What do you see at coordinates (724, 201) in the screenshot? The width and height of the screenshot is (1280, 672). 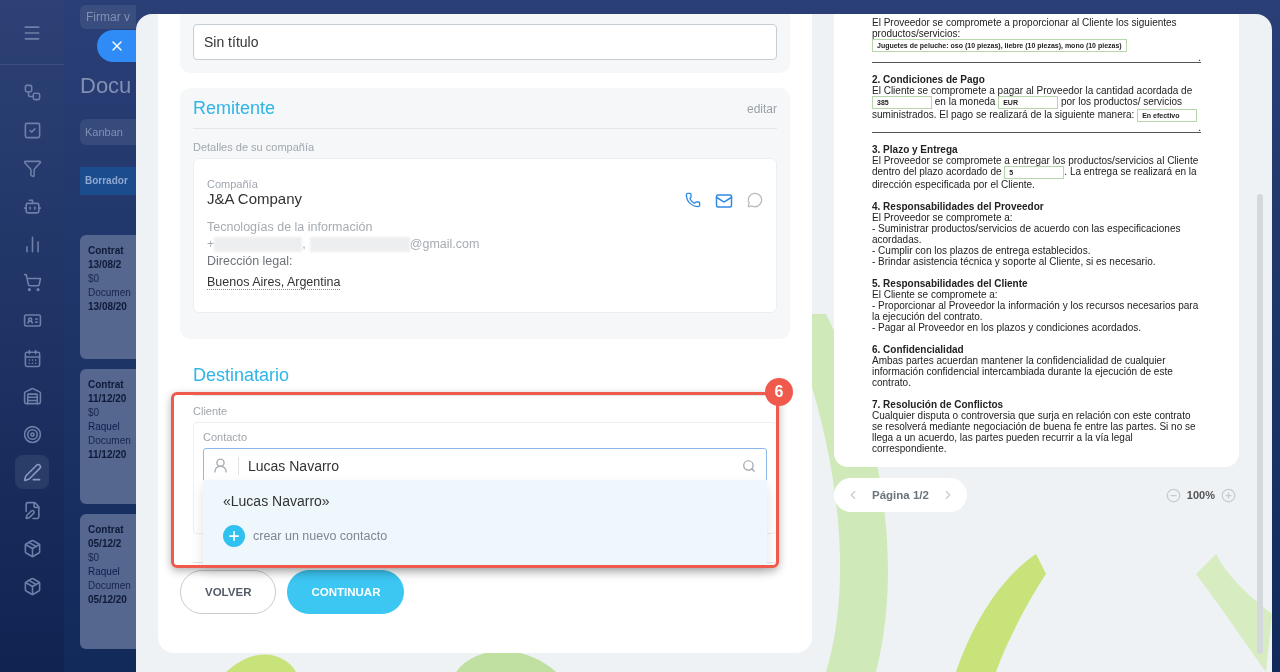 I see `mail-icon` at bounding box center [724, 201].